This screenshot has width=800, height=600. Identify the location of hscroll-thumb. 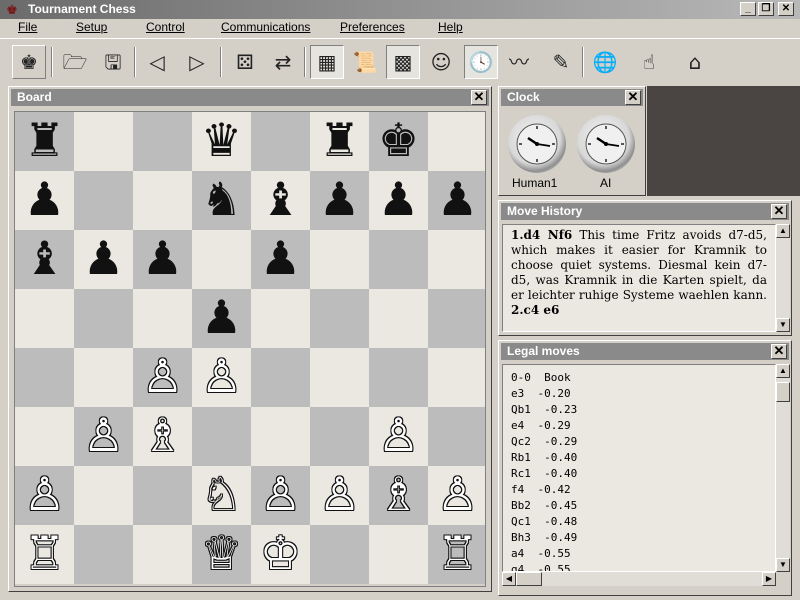
(529, 579).